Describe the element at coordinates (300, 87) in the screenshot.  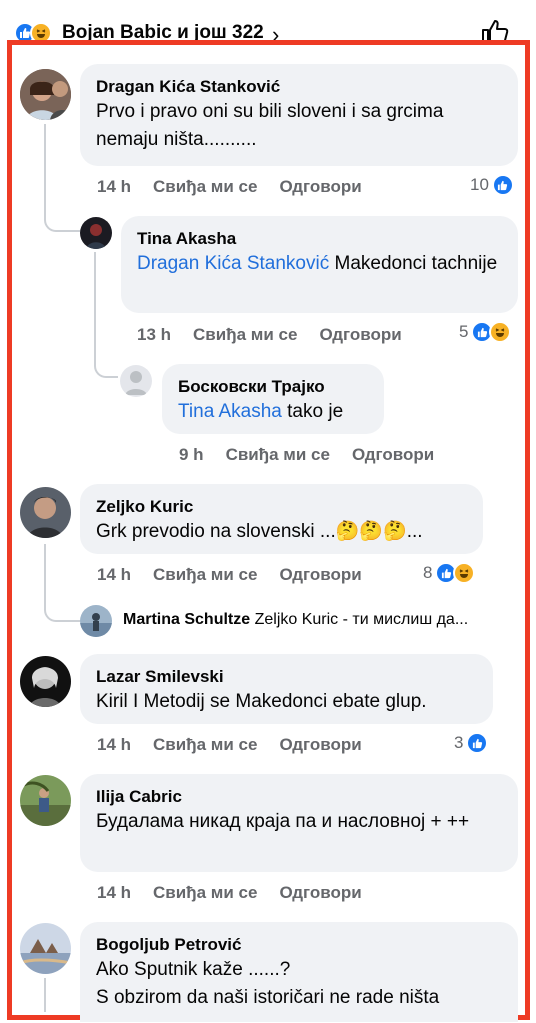
I see `comment-author: Dragan Kića Stanković` at that location.